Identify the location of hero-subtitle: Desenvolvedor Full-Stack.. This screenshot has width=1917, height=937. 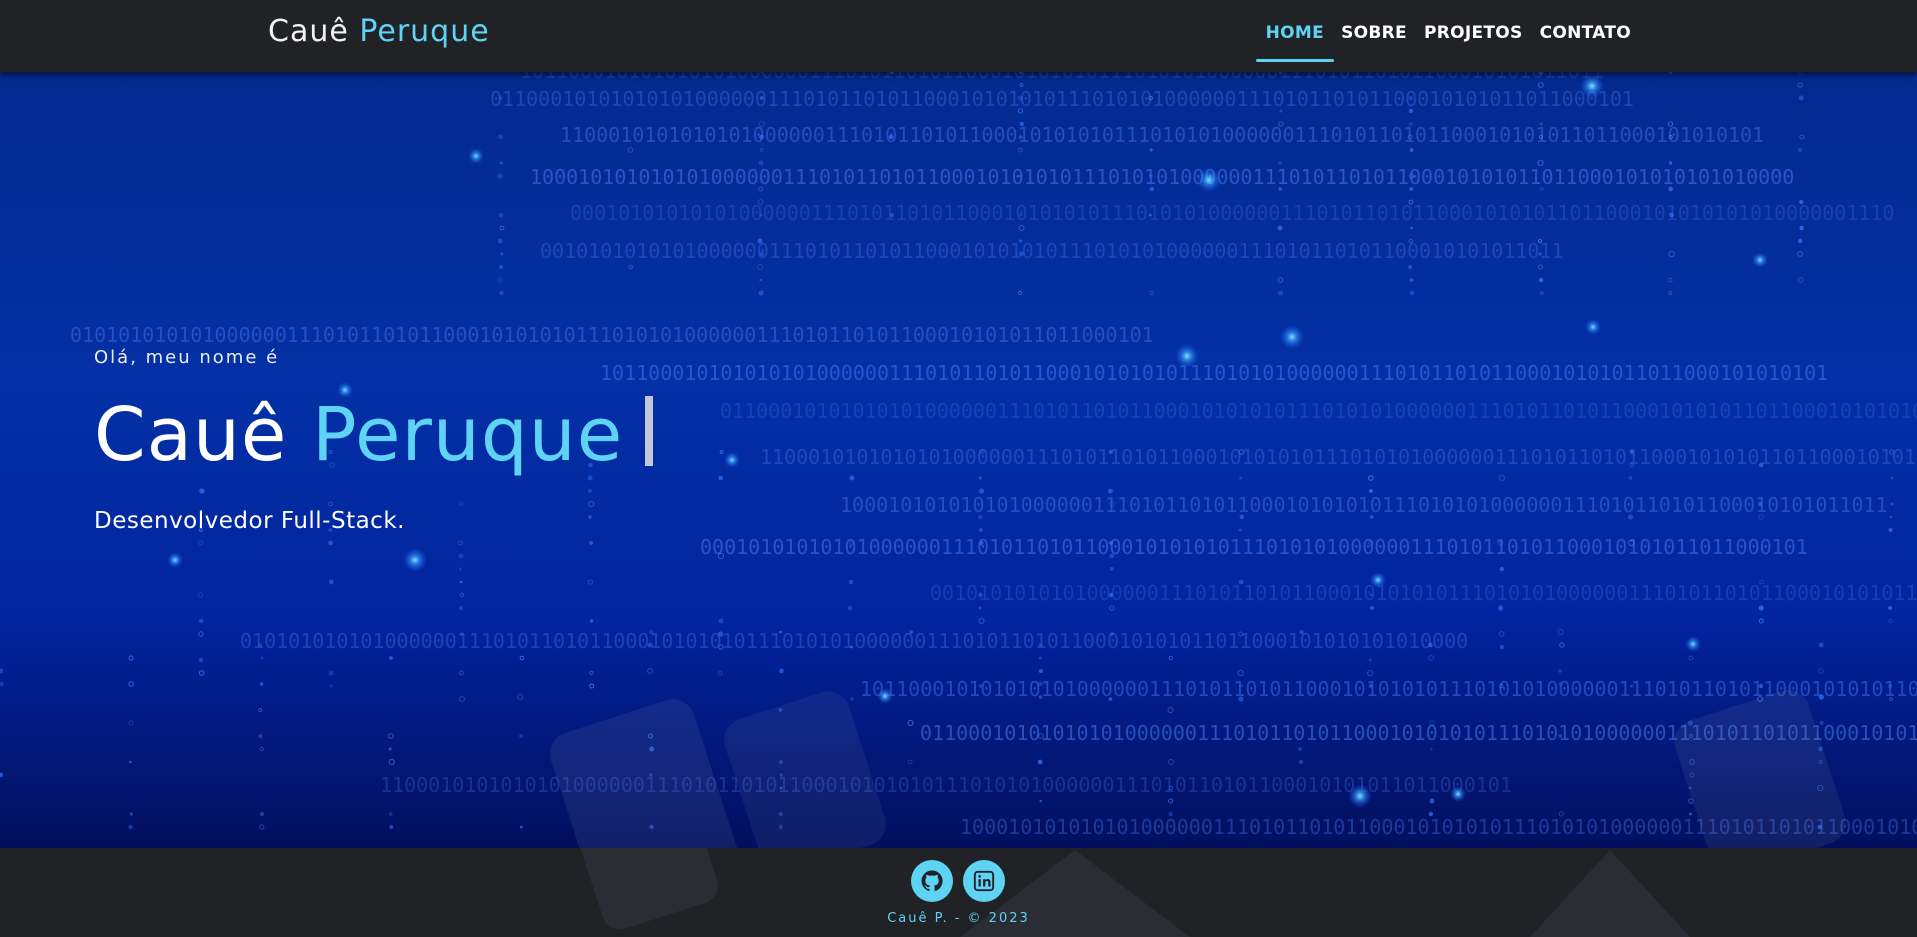
(249, 521).